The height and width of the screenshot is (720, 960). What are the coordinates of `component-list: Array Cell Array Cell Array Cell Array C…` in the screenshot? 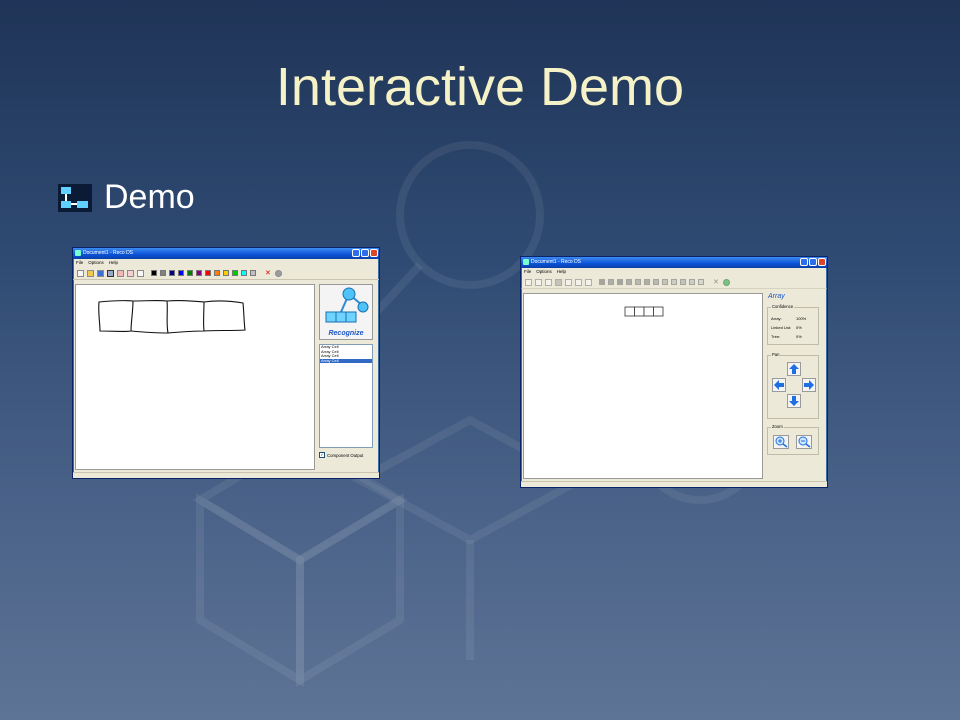 It's located at (346, 396).